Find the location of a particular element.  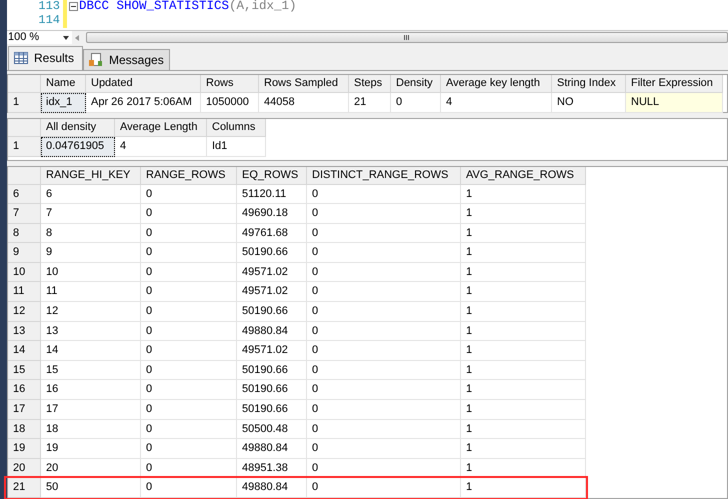

table-cell: 11 is located at coordinates (91, 292).